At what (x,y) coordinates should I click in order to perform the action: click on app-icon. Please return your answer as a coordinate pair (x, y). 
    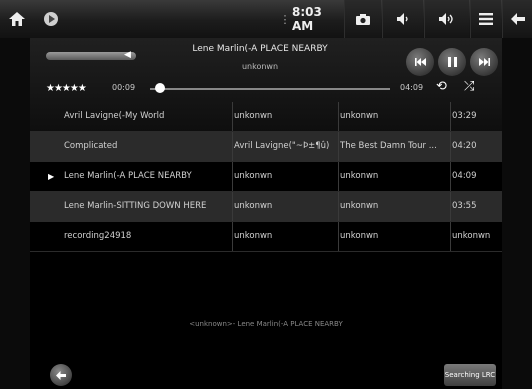
    Looking at the image, I should click on (51, 19).